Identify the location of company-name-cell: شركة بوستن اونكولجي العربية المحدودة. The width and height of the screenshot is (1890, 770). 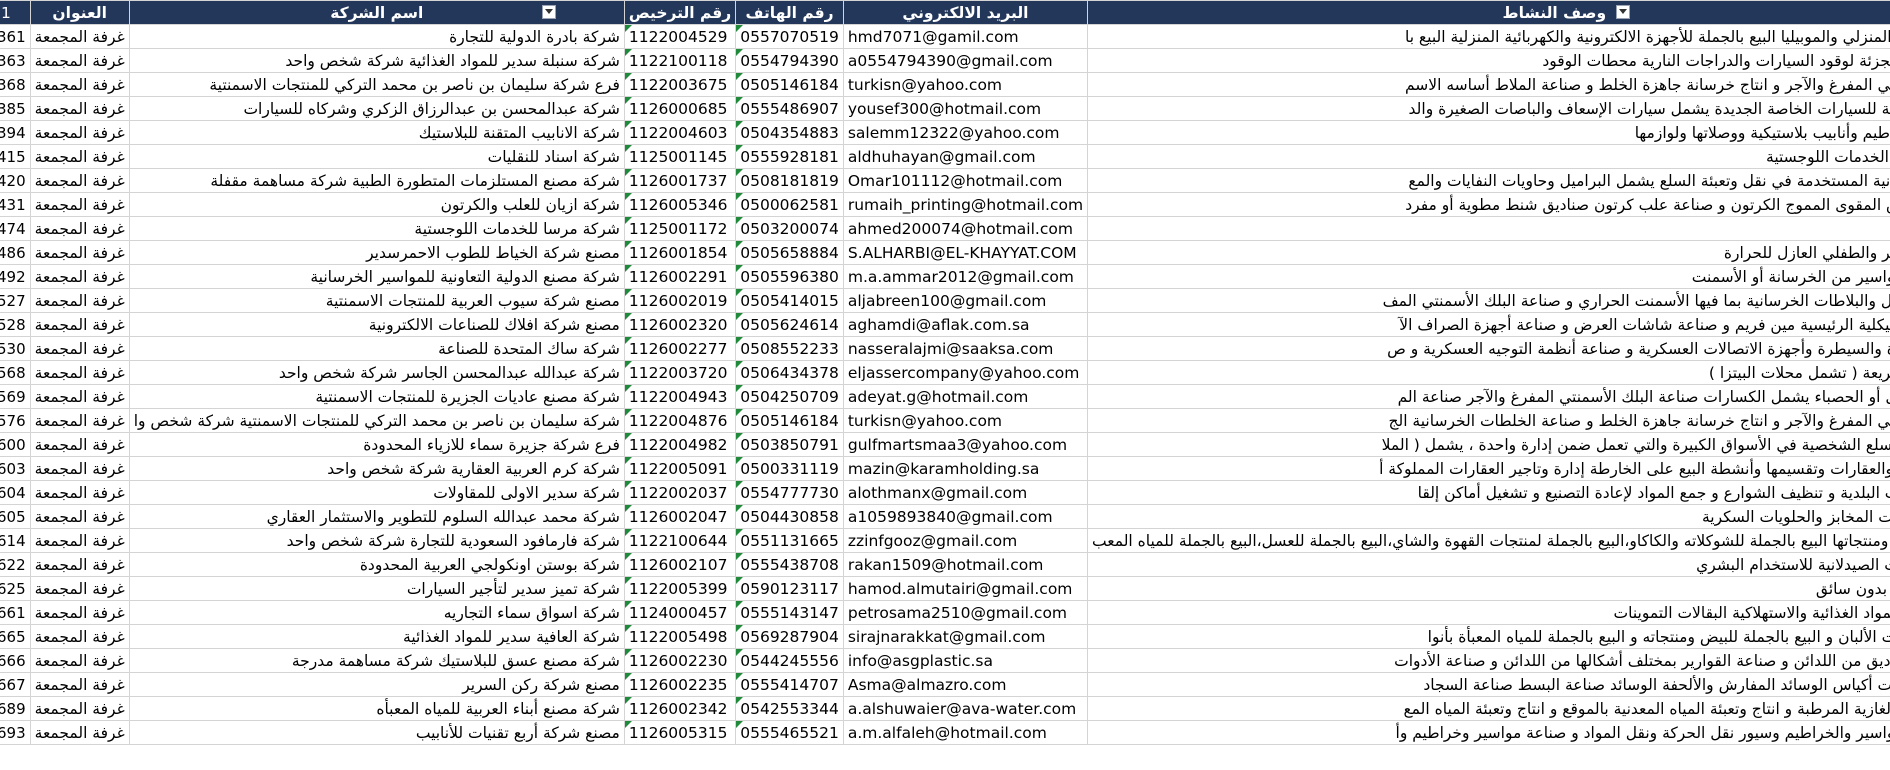
(376, 564).